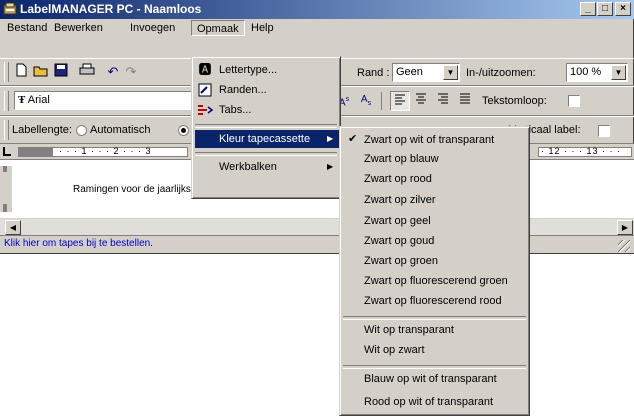 The height and width of the screenshot is (416, 634). I want to click on tekstomloop-label: Tekstomloop:, so click(514, 101).